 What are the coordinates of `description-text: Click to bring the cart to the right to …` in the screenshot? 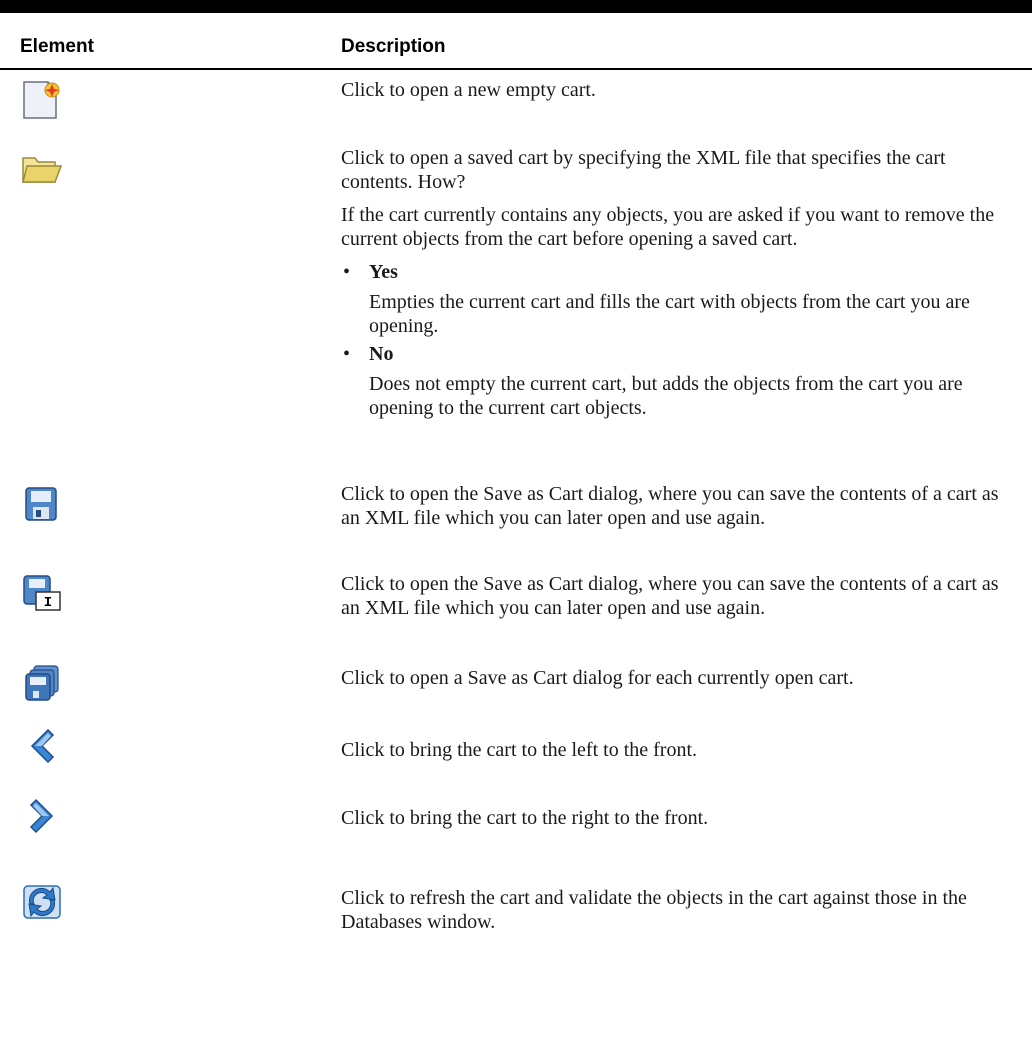 It's located at (525, 818).